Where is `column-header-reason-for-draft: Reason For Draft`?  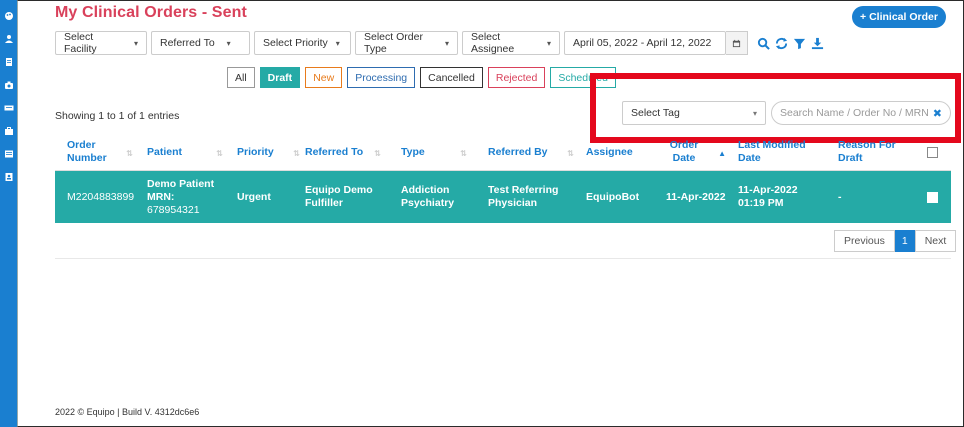
column-header-reason-for-draft: Reason For Draft is located at coordinates (878, 152).